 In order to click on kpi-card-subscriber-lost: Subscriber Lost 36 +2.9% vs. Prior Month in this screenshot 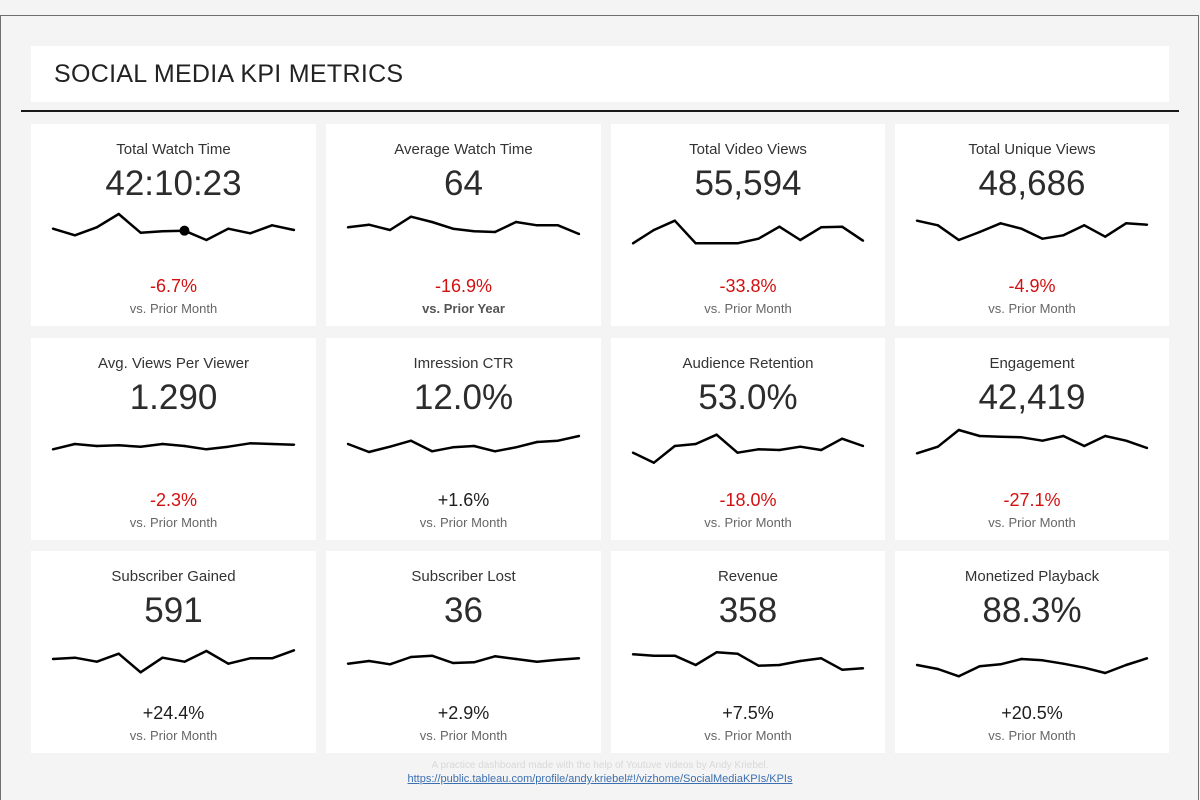, I will do `click(463, 652)`.